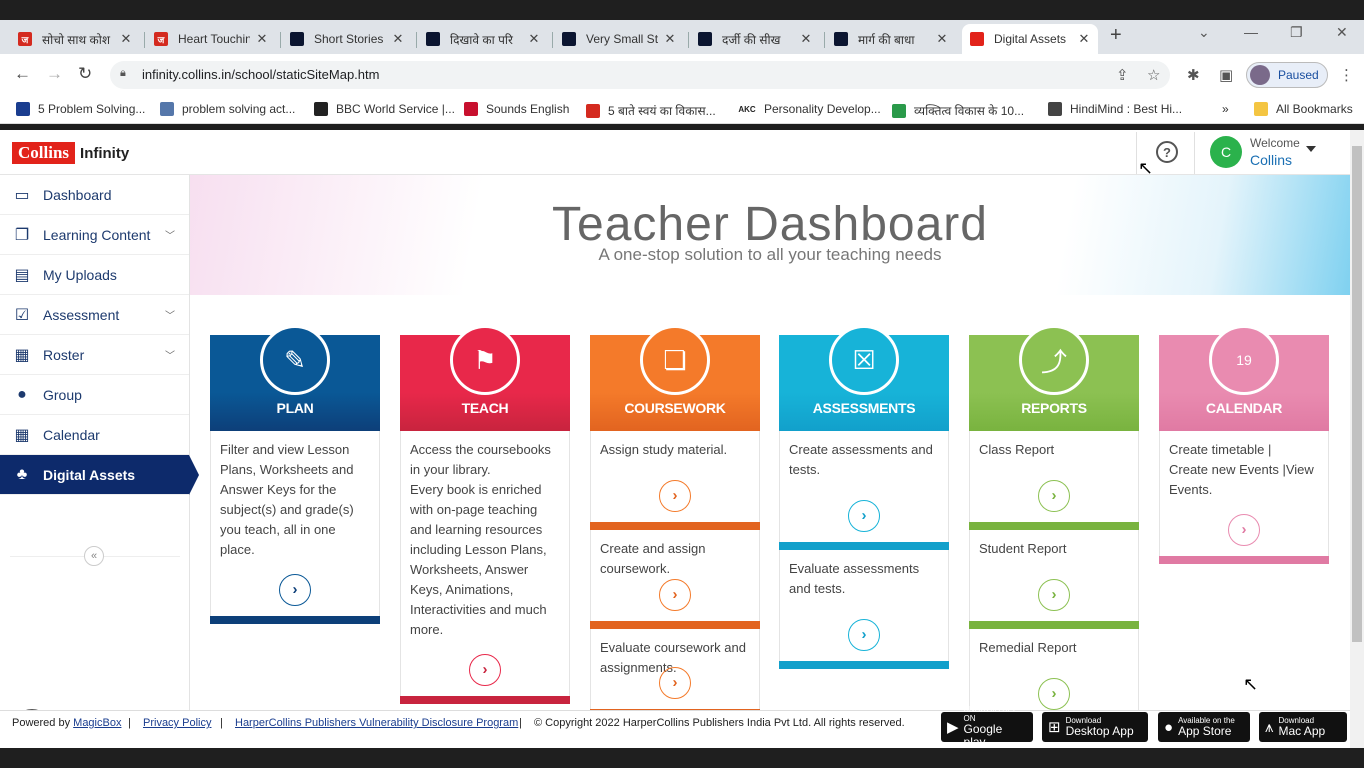 The height and width of the screenshot is (768, 1364). What do you see at coordinates (485, 378) in the screenshot?
I see `card-header: ⚑ TEACH` at bounding box center [485, 378].